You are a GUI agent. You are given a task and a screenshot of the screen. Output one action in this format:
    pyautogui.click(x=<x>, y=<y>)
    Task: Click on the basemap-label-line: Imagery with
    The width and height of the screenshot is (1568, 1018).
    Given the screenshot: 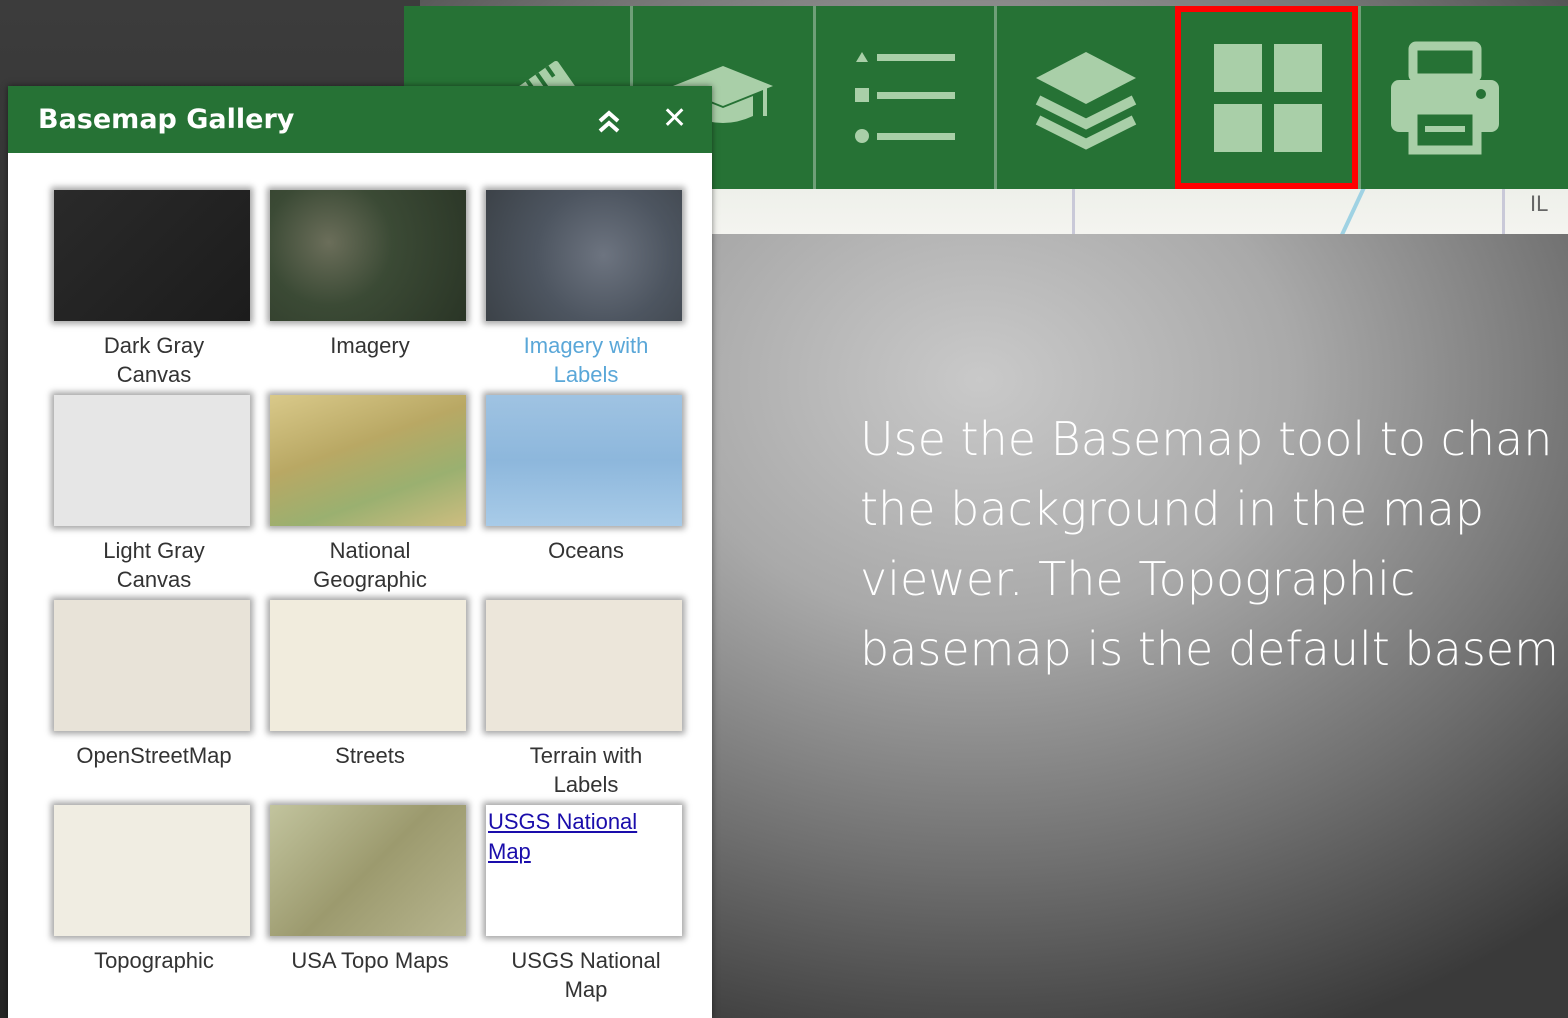 What is the action you would take?
    pyautogui.click(x=586, y=345)
    